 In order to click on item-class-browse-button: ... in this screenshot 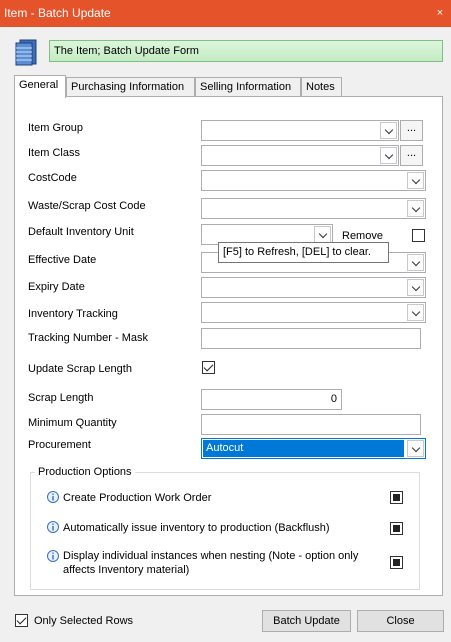, I will do `click(411, 155)`.